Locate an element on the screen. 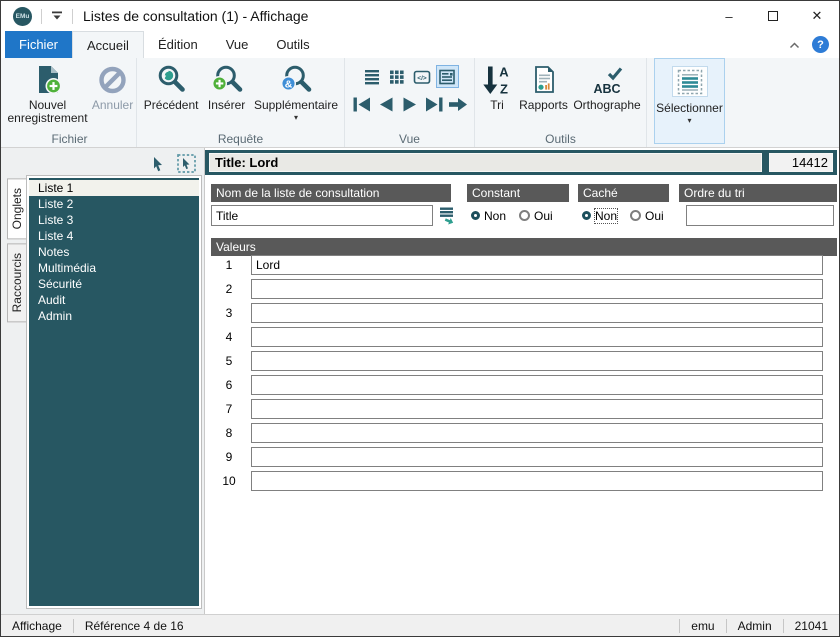 Image resolution: width=840 pixels, height=637 pixels. close-button: ✕ is located at coordinates (817, 16).